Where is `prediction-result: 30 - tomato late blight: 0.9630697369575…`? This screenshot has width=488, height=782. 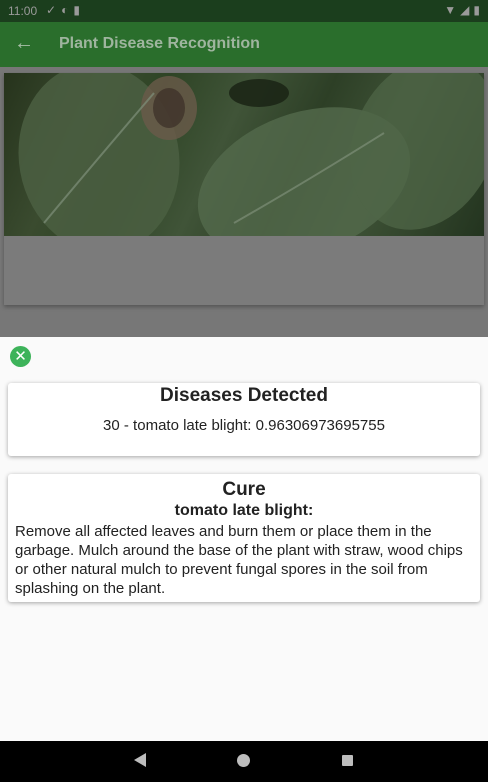 prediction-result: 30 - tomato late blight: 0.9630697369575… is located at coordinates (244, 425).